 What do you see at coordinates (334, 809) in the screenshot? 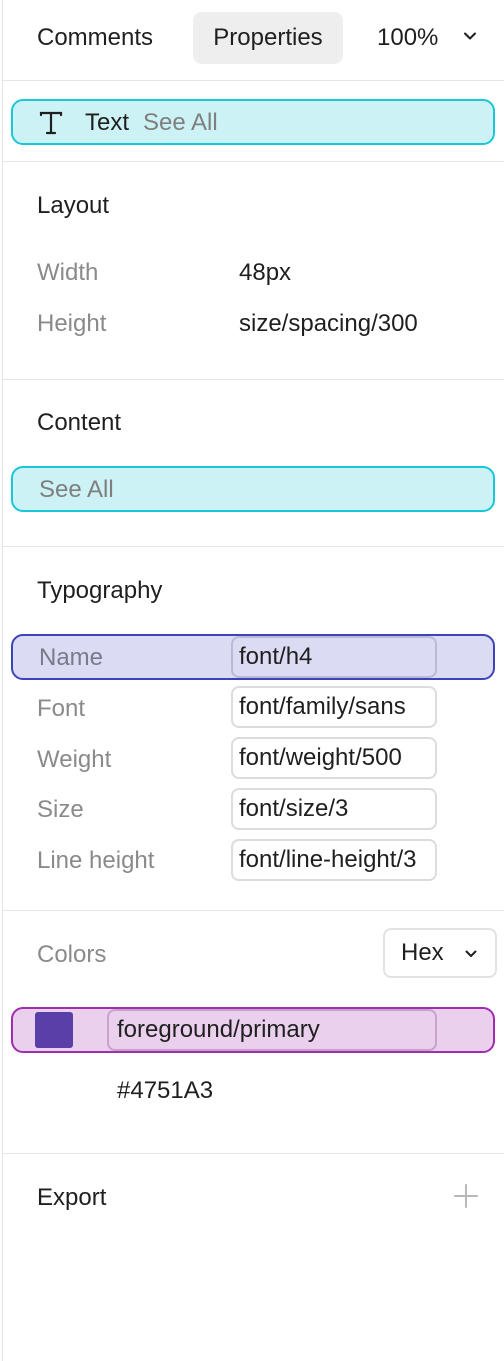
I see `typography-size-token: font/size/3` at bounding box center [334, 809].